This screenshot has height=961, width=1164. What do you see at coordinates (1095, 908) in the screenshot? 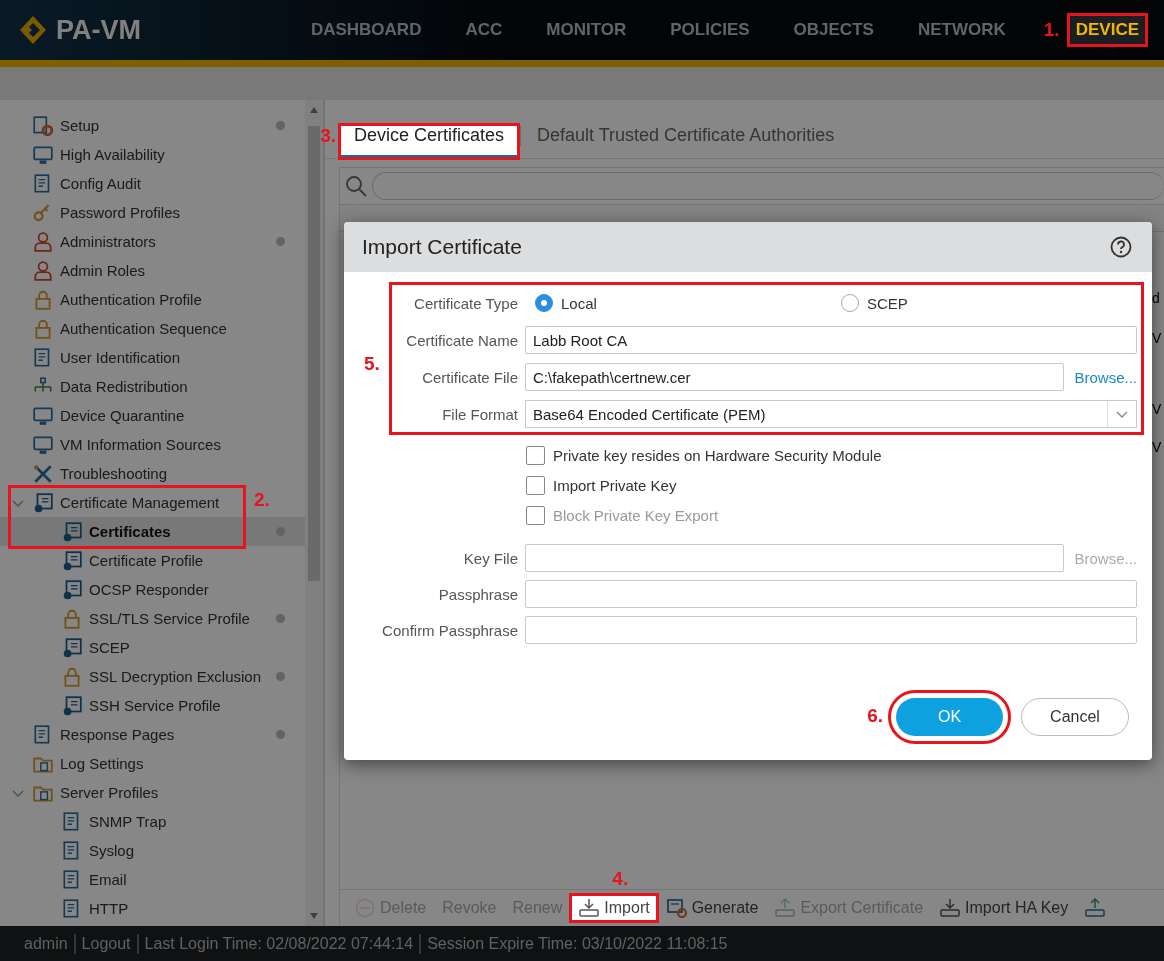
I see `upload-icon` at bounding box center [1095, 908].